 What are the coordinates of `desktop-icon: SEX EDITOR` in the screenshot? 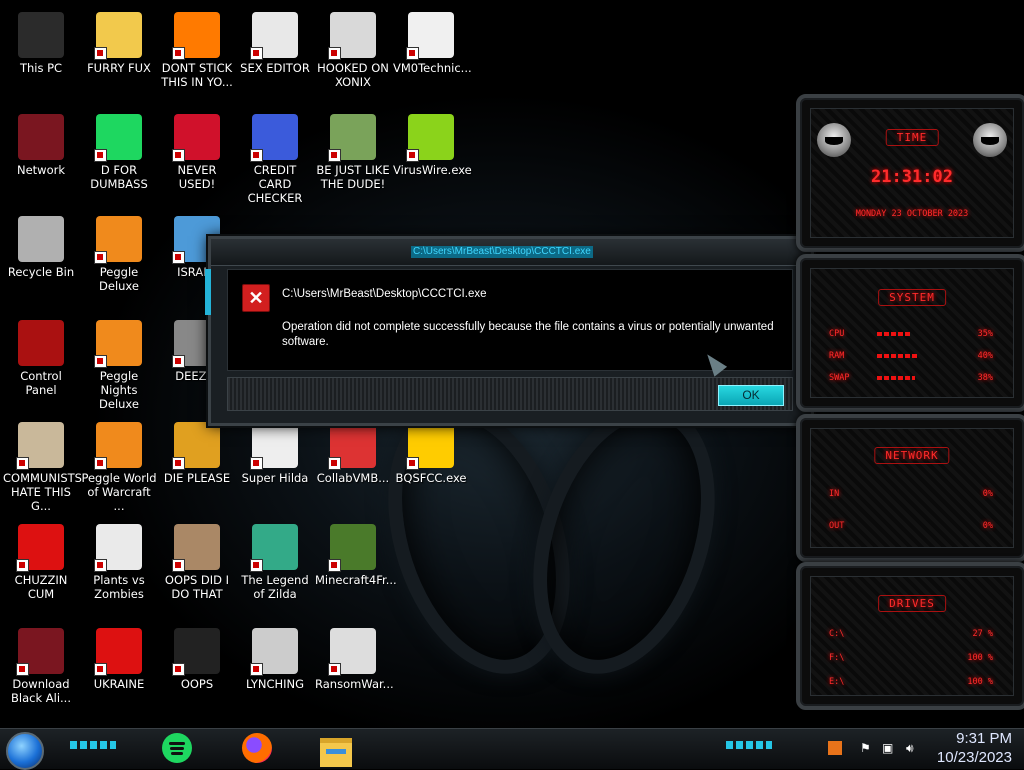 It's located at (275, 56).